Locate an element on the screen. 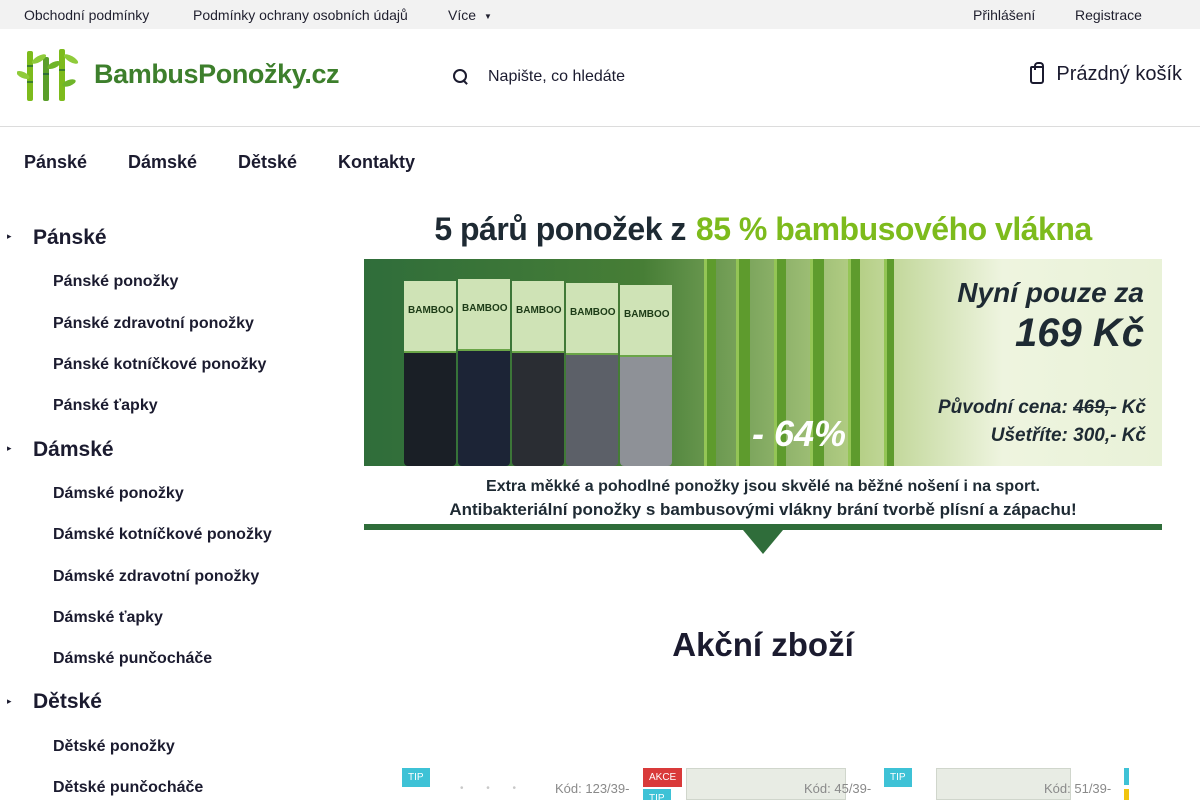  search-input: Napište, co hledáte is located at coordinates (556, 77).